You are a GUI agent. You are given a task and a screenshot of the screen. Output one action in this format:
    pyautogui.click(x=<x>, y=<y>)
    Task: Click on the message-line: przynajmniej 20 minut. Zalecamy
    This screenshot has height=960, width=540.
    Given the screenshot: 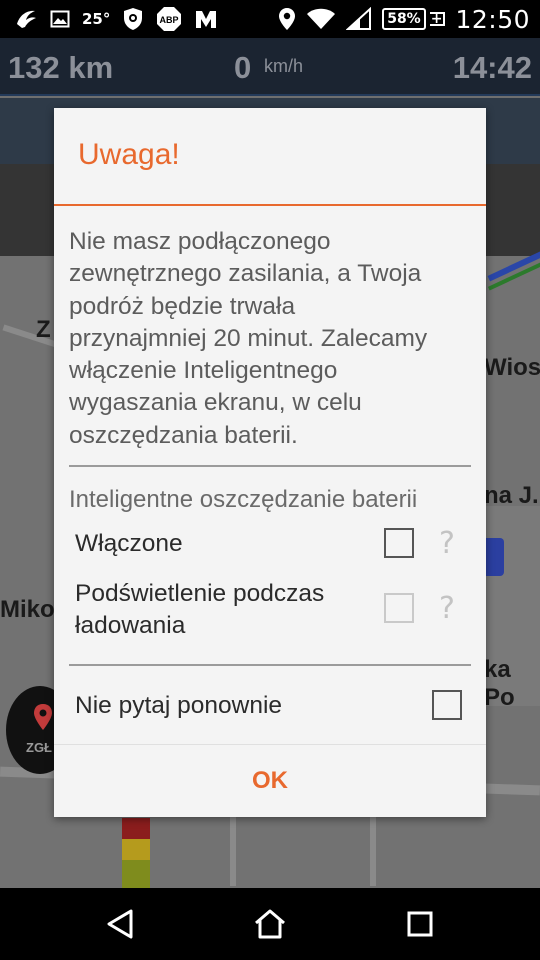 What is the action you would take?
    pyautogui.click(x=248, y=338)
    